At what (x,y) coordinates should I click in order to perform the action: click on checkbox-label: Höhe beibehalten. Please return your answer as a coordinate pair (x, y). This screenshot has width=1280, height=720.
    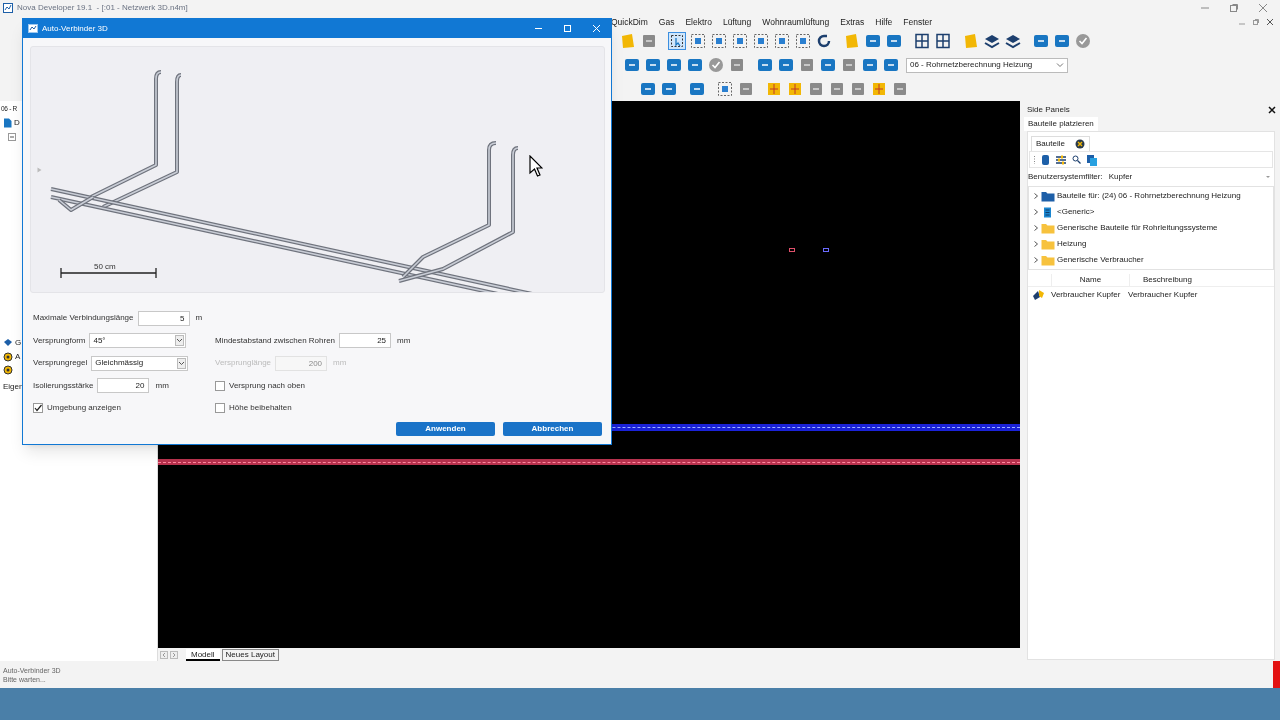
    Looking at the image, I should click on (260, 408).